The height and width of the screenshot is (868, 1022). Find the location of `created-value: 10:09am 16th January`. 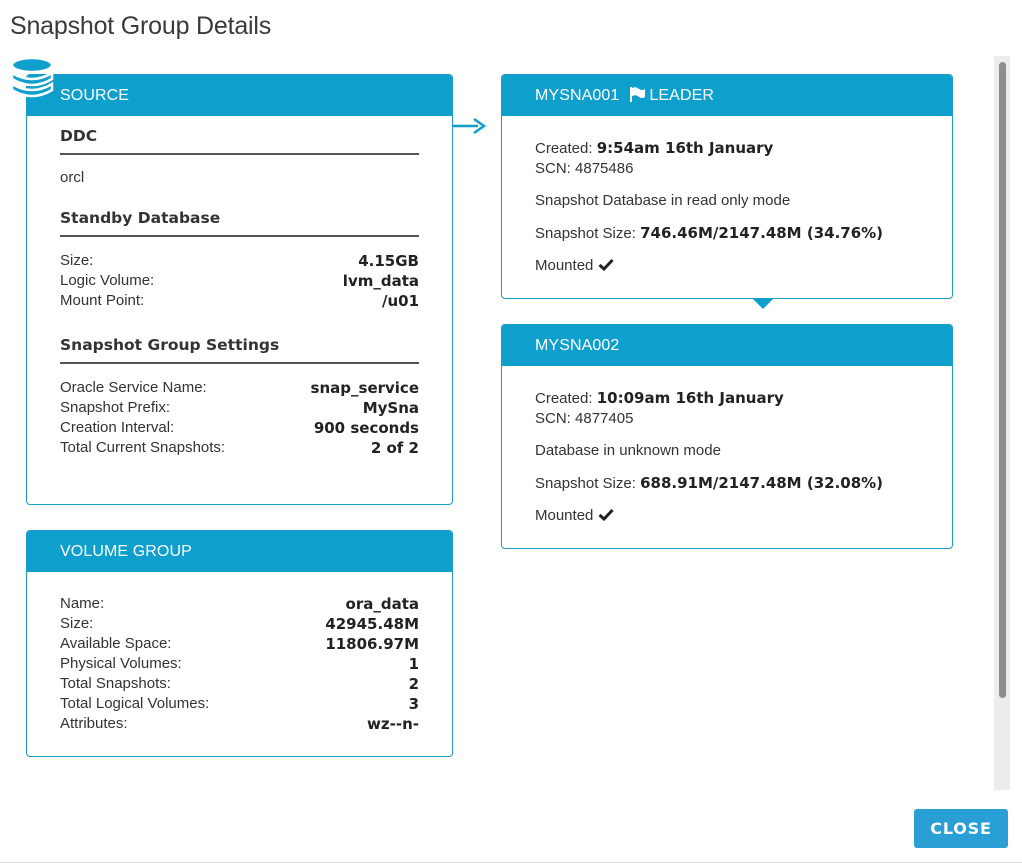

created-value: 10:09am 16th January is located at coordinates (690, 398).